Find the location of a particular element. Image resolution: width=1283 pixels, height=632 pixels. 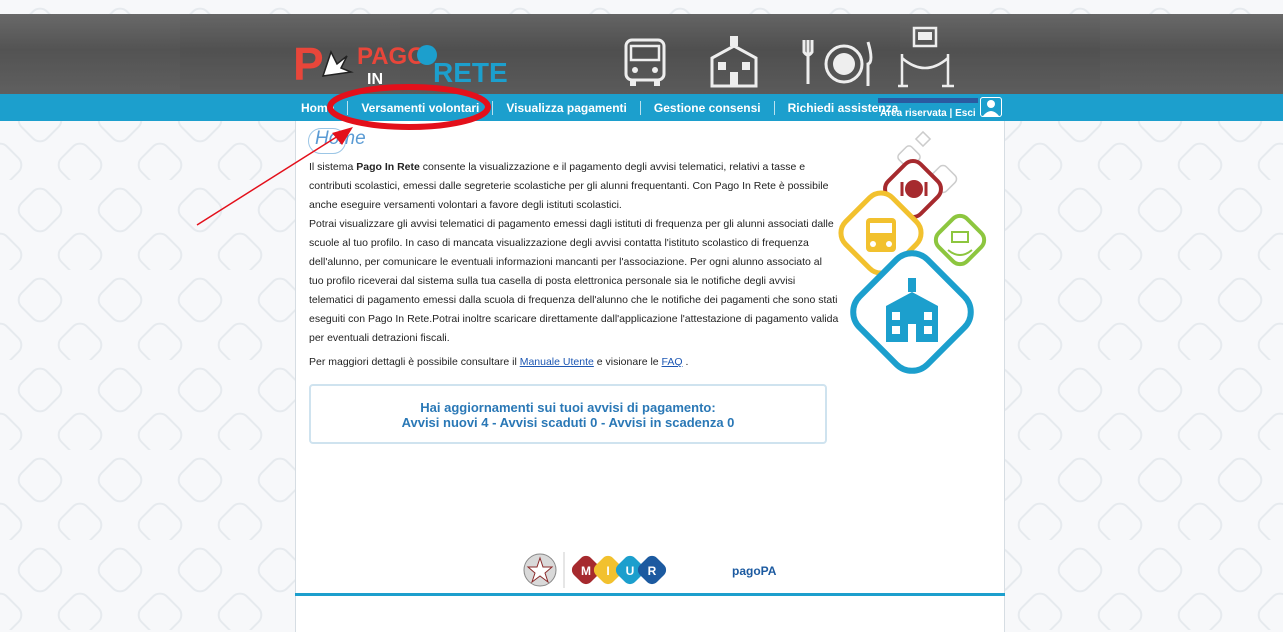

header-banner: P PAGO IN RETE is located at coordinates (641, 54).